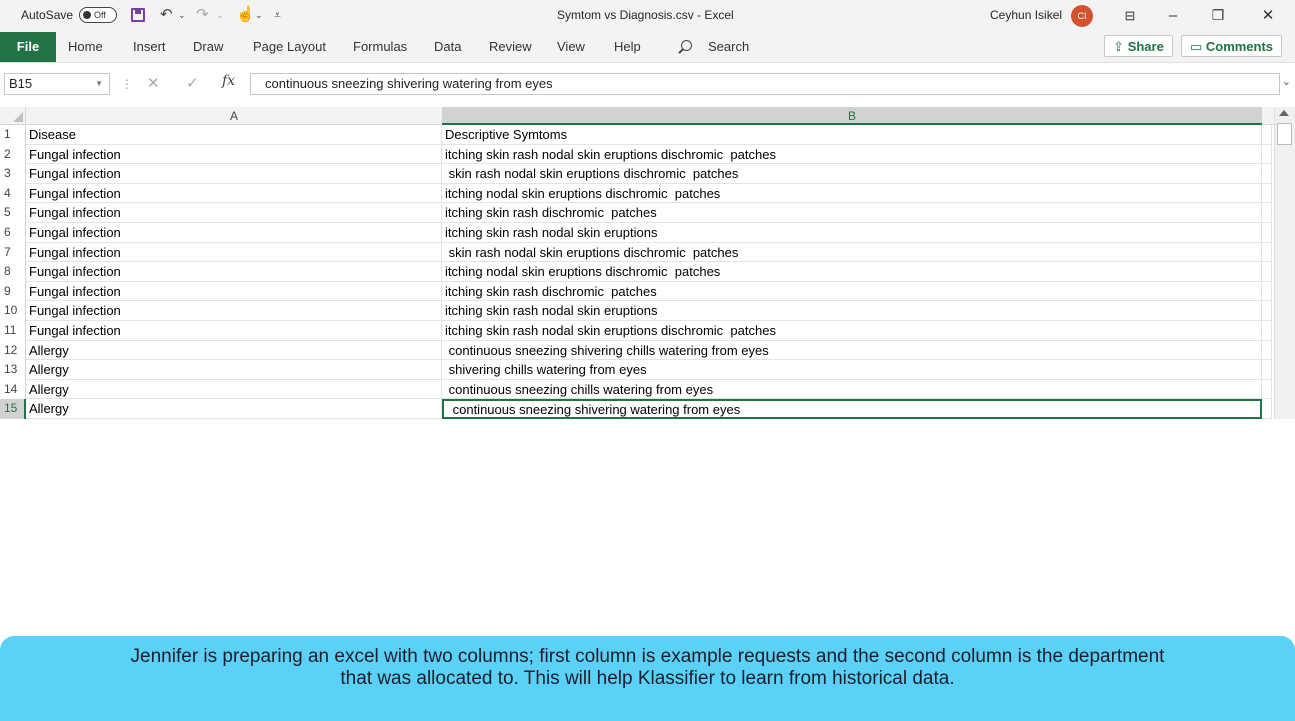  I want to click on row-header: 12, so click(13, 350).